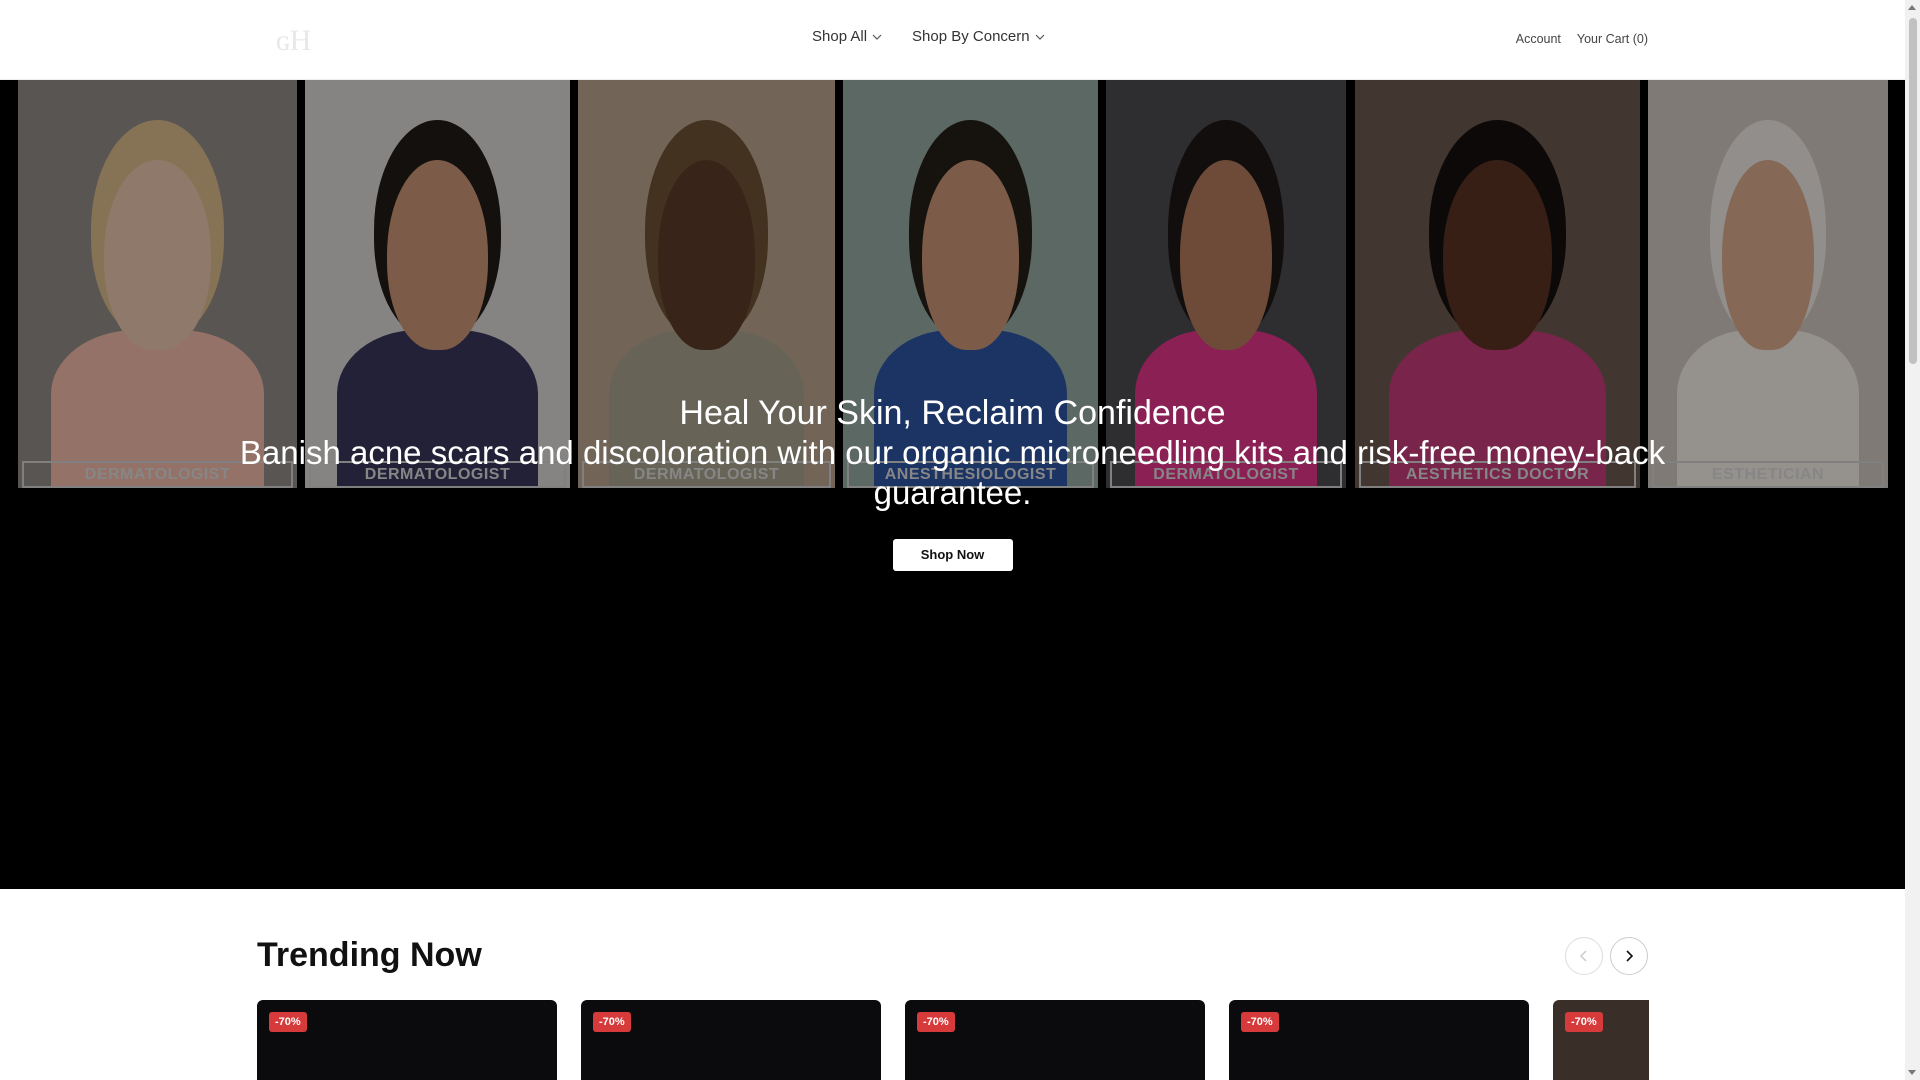 The width and height of the screenshot is (1920, 1080). Describe the element at coordinates (369, 955) in the screenshot. I see `trending-title: Trending Now` at that location.